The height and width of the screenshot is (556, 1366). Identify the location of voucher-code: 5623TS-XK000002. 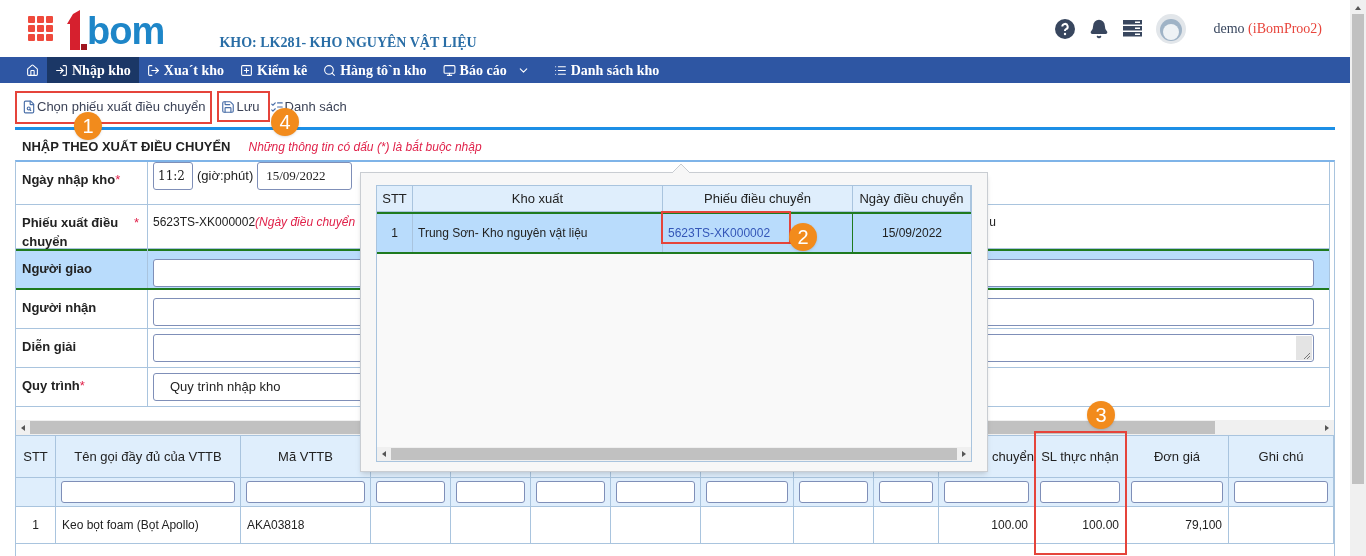
(204, 222).